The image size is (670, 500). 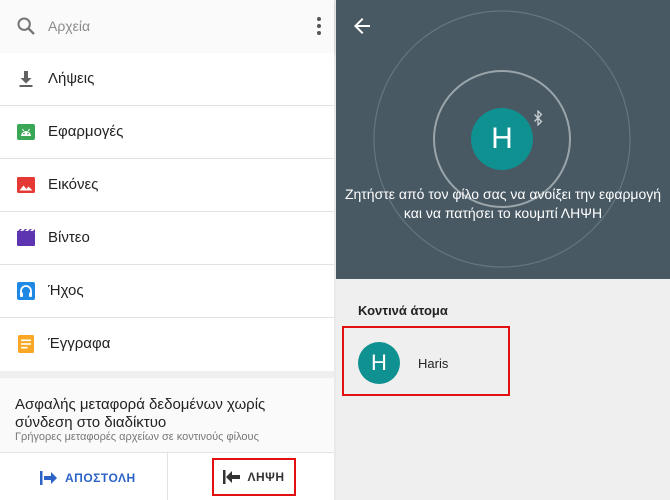 What do you see at coordinates (538, 118) in the screenshot?
I see `bluetooth-icon` at bounding box center [538, 118].